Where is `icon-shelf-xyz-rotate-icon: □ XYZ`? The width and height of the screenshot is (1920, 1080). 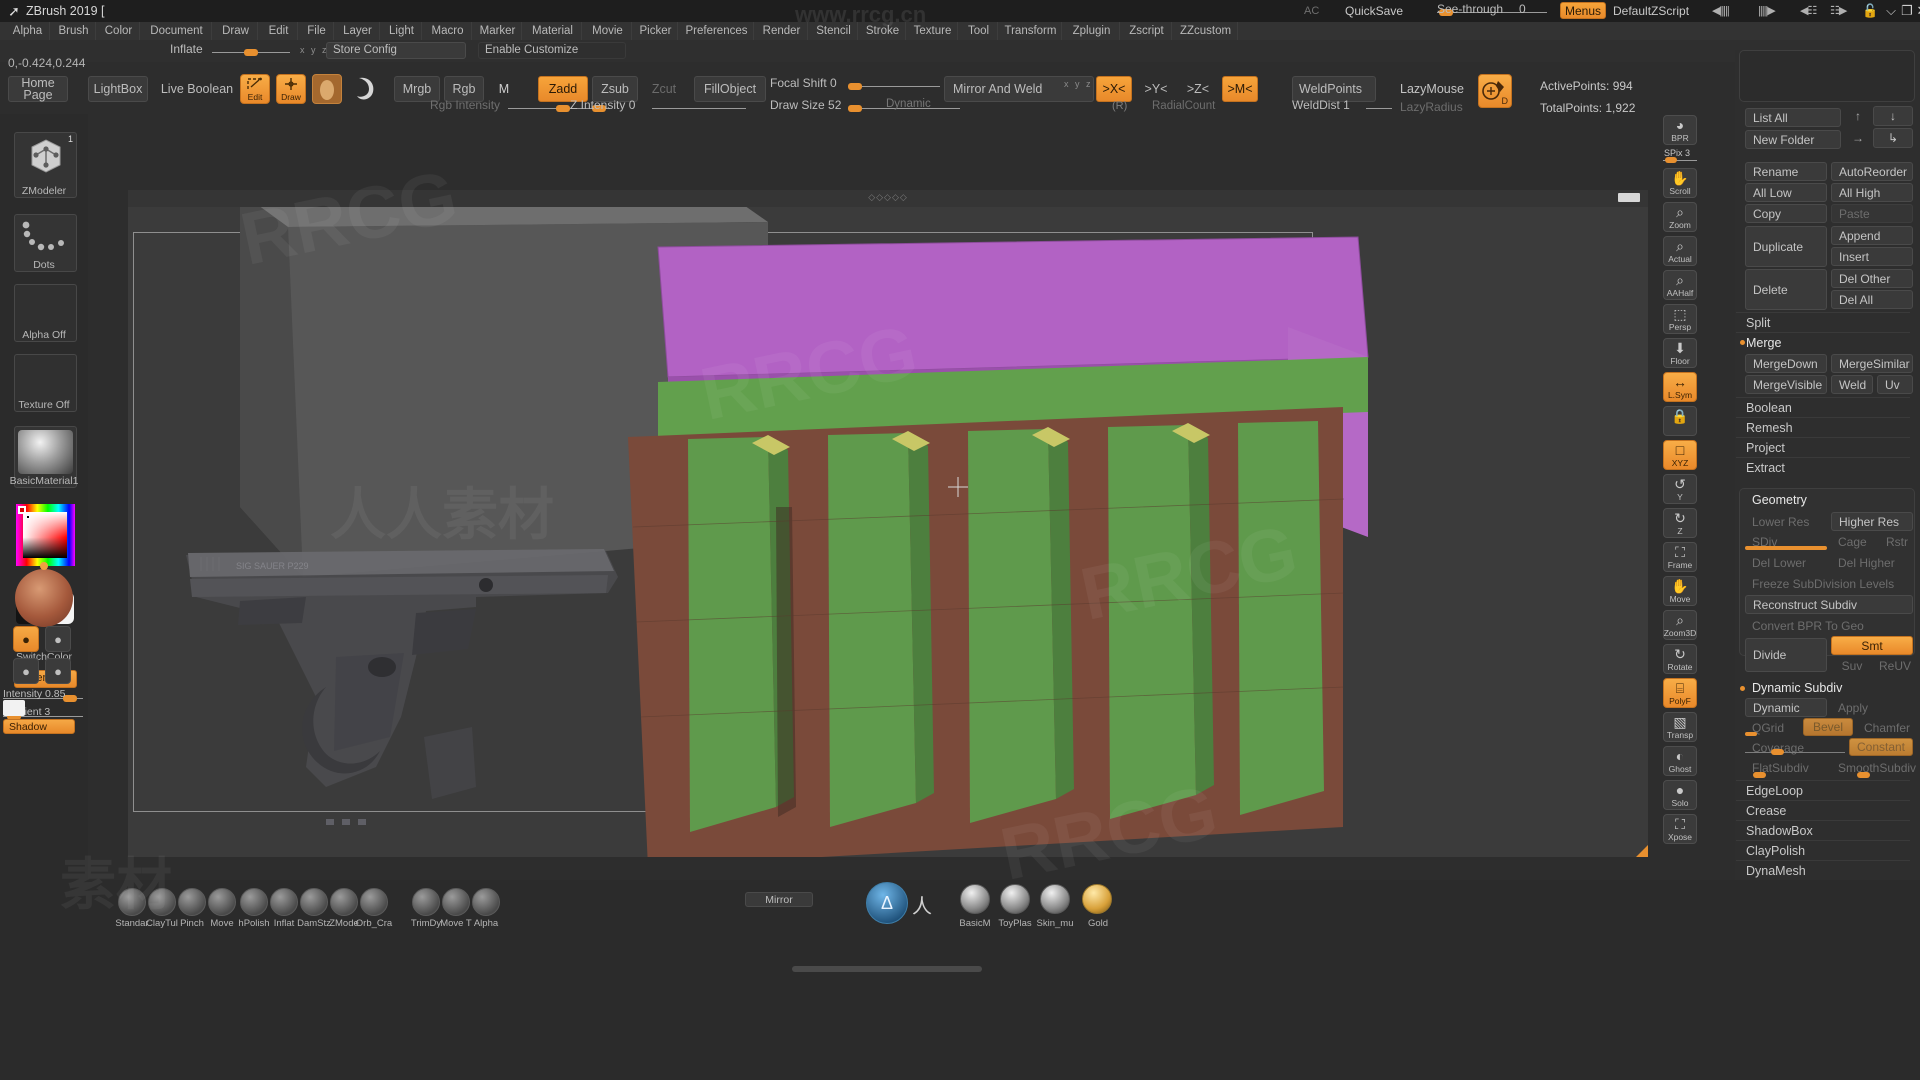 icon-shelf-xyz-rotate-icon: □ XYZ is located at coordinates (1680, 455).